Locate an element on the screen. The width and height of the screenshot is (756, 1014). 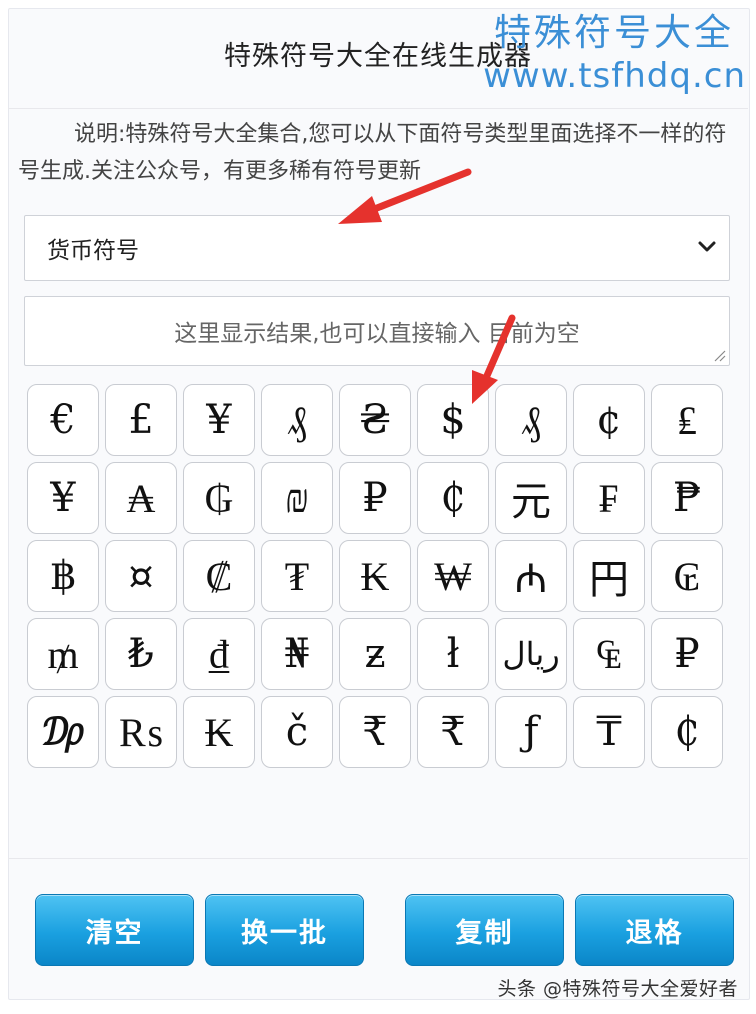
footer-credit: 头条 @特殊符号大全爱好者 is located at coordinates (617, 989).